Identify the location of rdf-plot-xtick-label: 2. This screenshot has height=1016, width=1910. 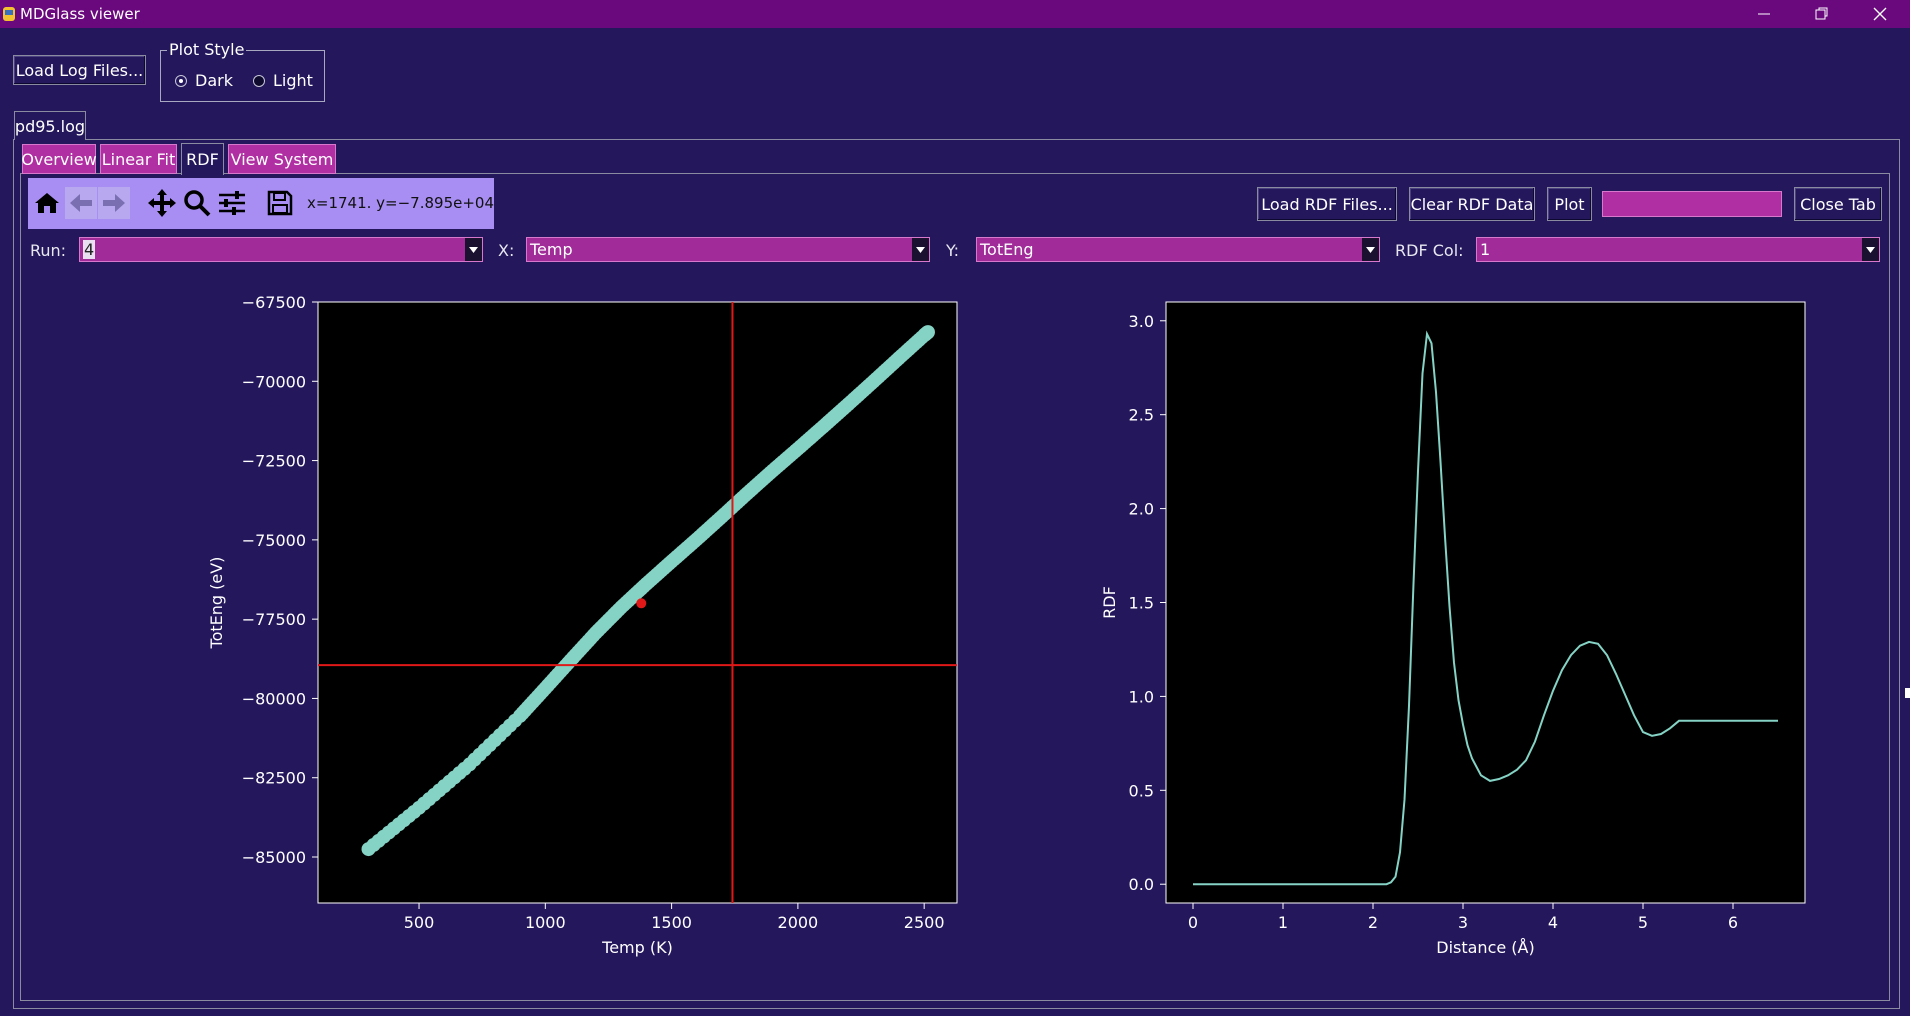
(1373, 922).